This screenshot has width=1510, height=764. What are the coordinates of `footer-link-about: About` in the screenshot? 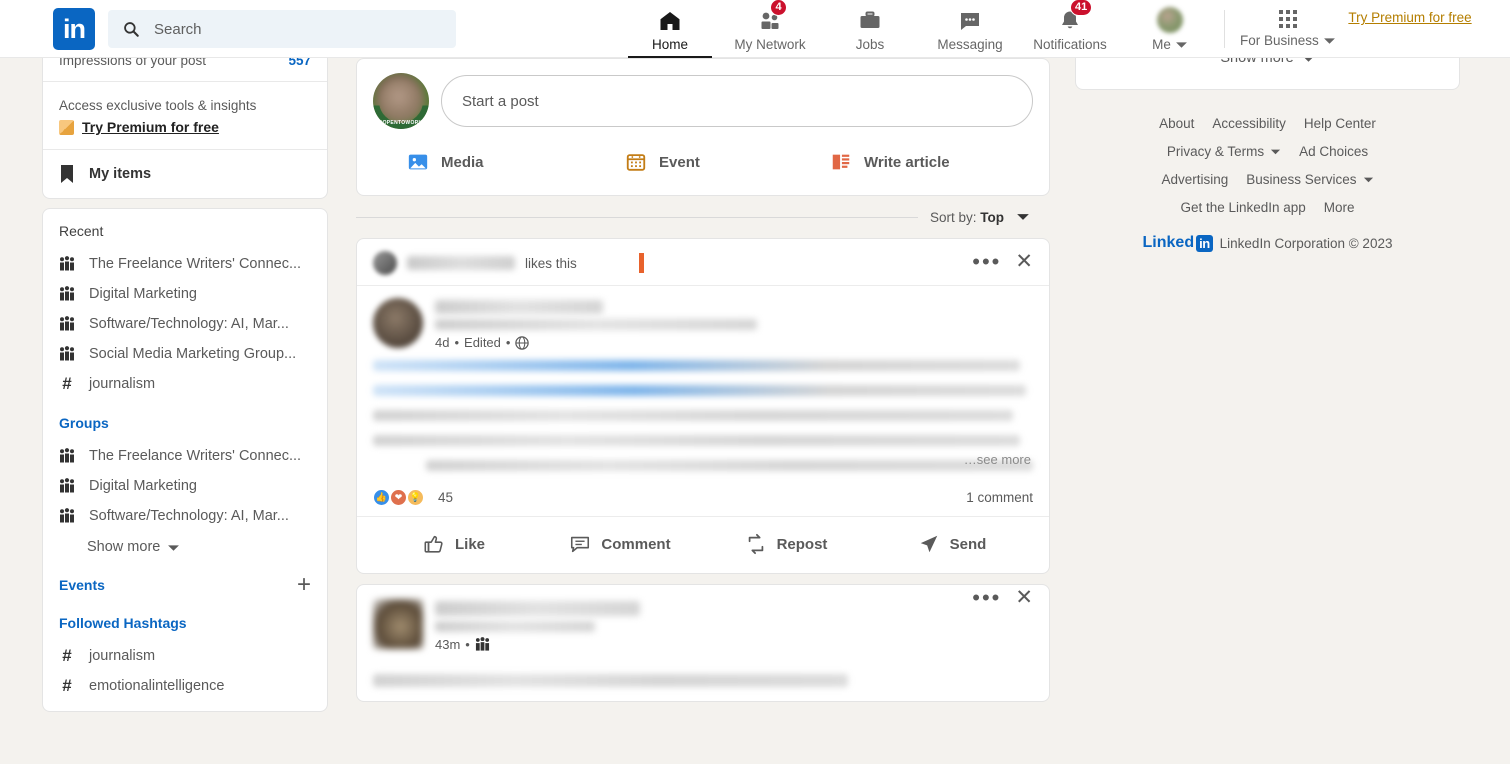 It's located at (1176, 123).